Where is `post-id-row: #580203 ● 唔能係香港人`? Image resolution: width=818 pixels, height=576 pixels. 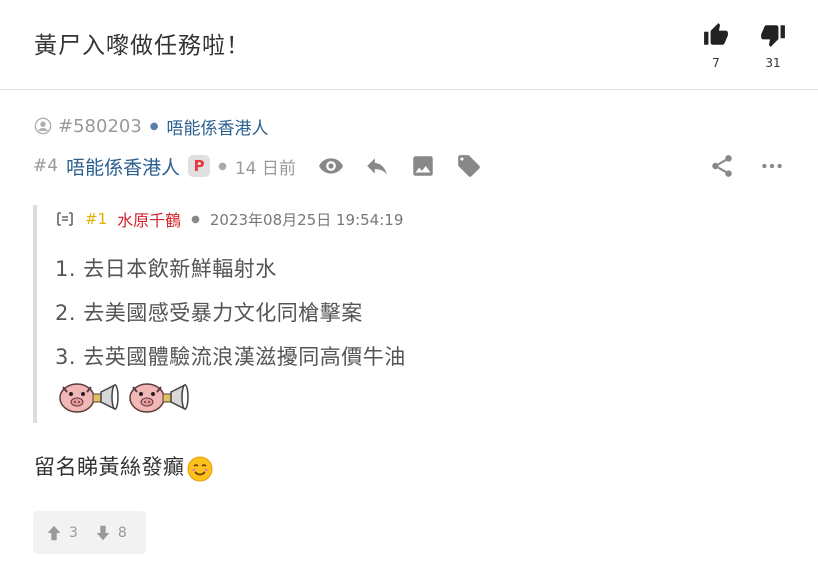
post-id-row: #580203 ● 唔能係香港人 is located at coordinates (151, 126).